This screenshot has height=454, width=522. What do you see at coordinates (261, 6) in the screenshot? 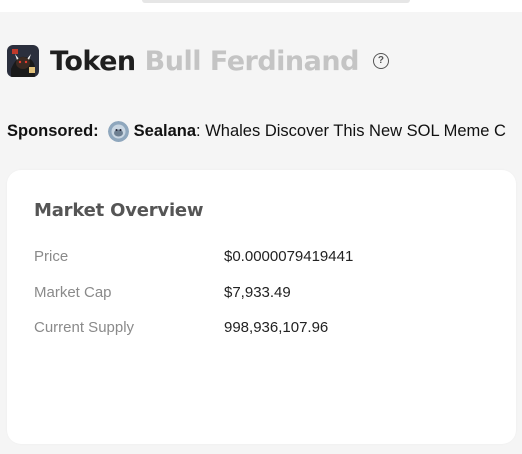
I see `top-strip` at bounding box center [261, 6].